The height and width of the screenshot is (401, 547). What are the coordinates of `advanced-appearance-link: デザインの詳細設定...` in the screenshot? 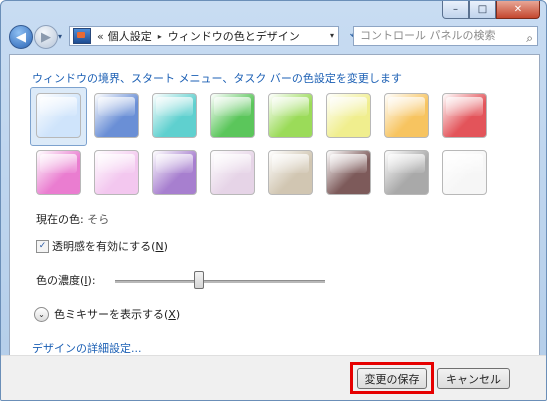 It's located at (87, 348).